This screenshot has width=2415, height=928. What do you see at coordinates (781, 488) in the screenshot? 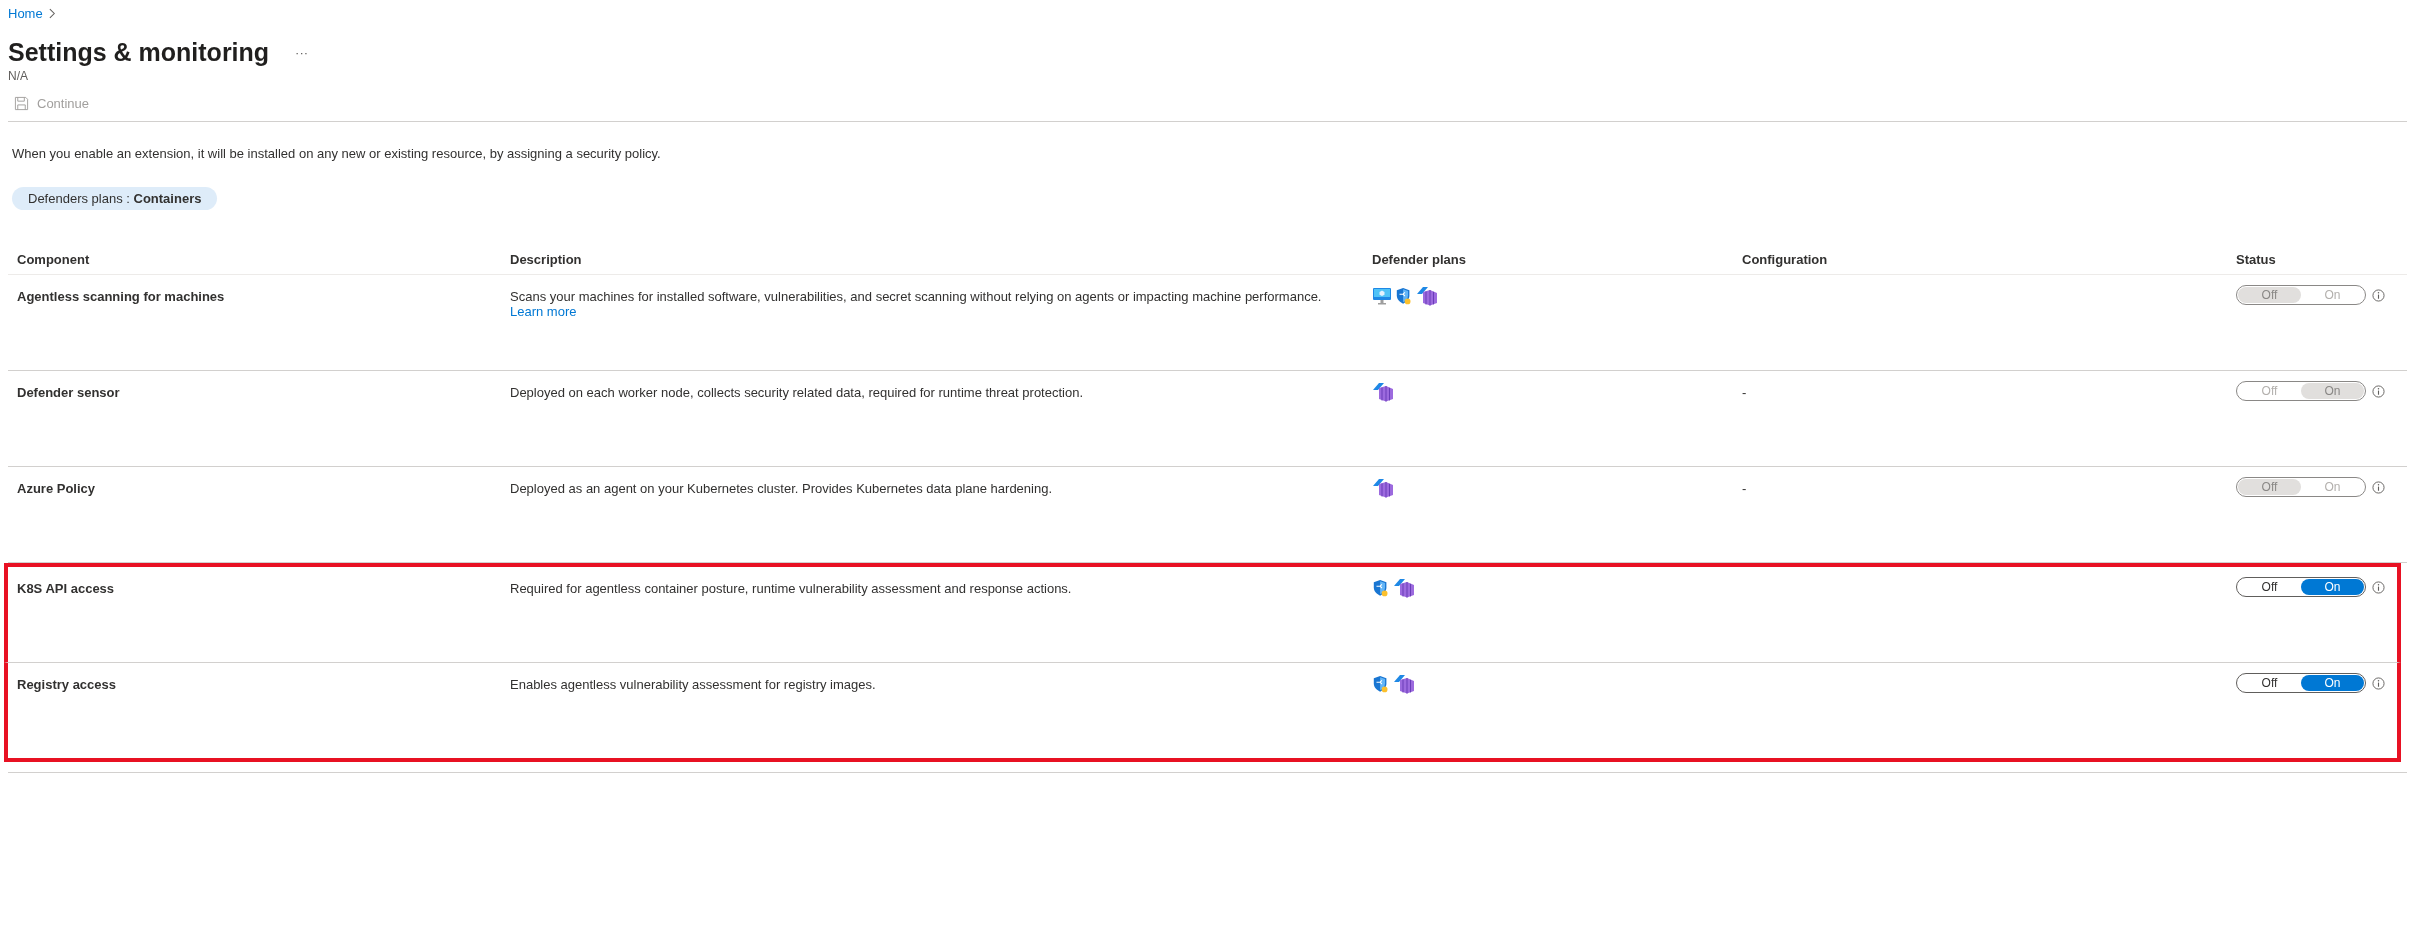
I see `description-text: Deployed as an agent on your Kubernetes cluster. Provides Kubernetes data plane hardening.` at bounding box center [781, 488].